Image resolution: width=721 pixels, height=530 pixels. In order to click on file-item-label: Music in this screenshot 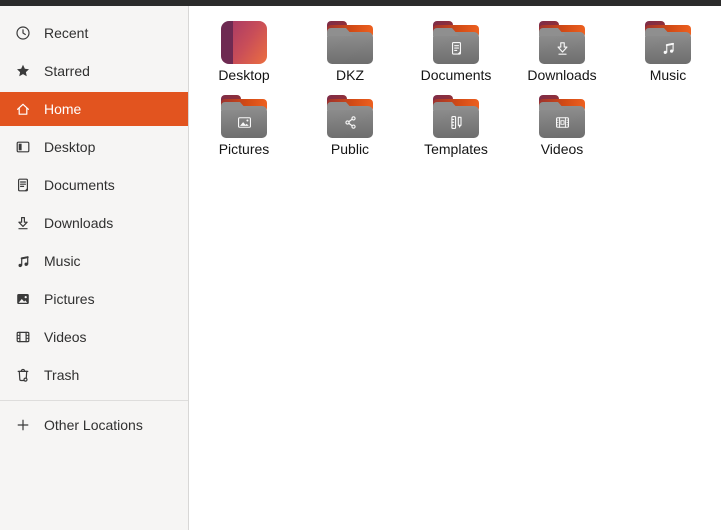, I will do `click(668, 75)`.